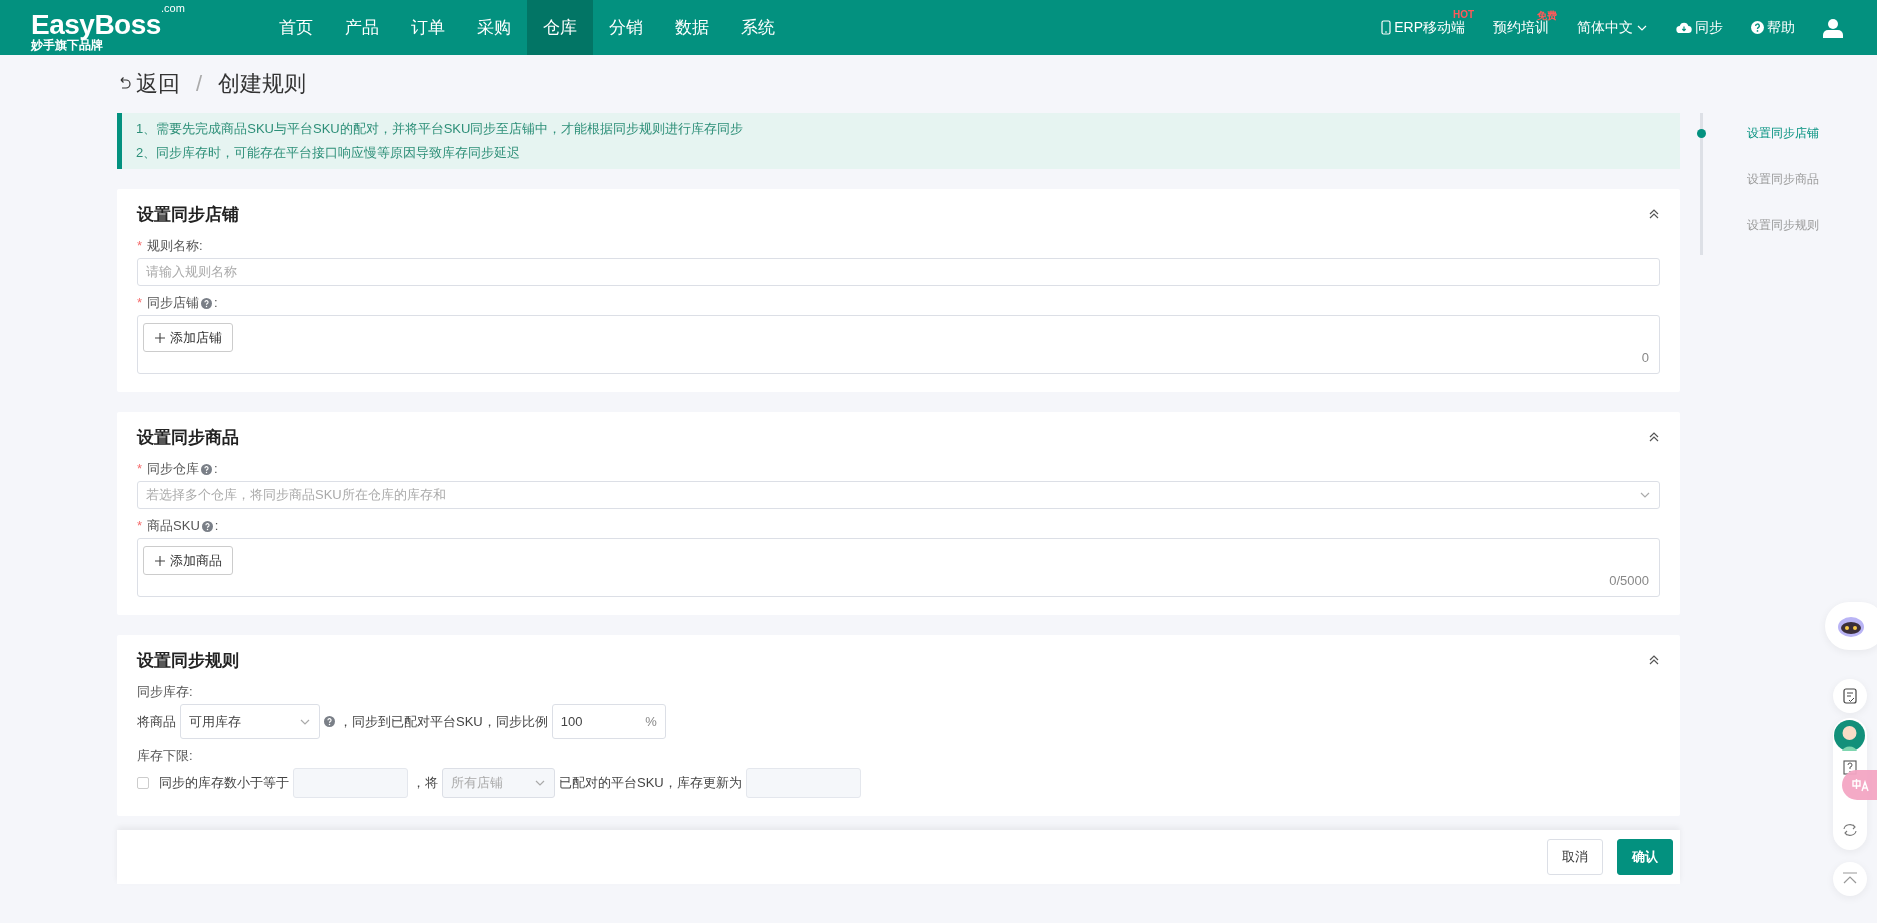 The image size is (1877, 923). I want to click on stock-type-select: 可用库存, so click(250, 721).